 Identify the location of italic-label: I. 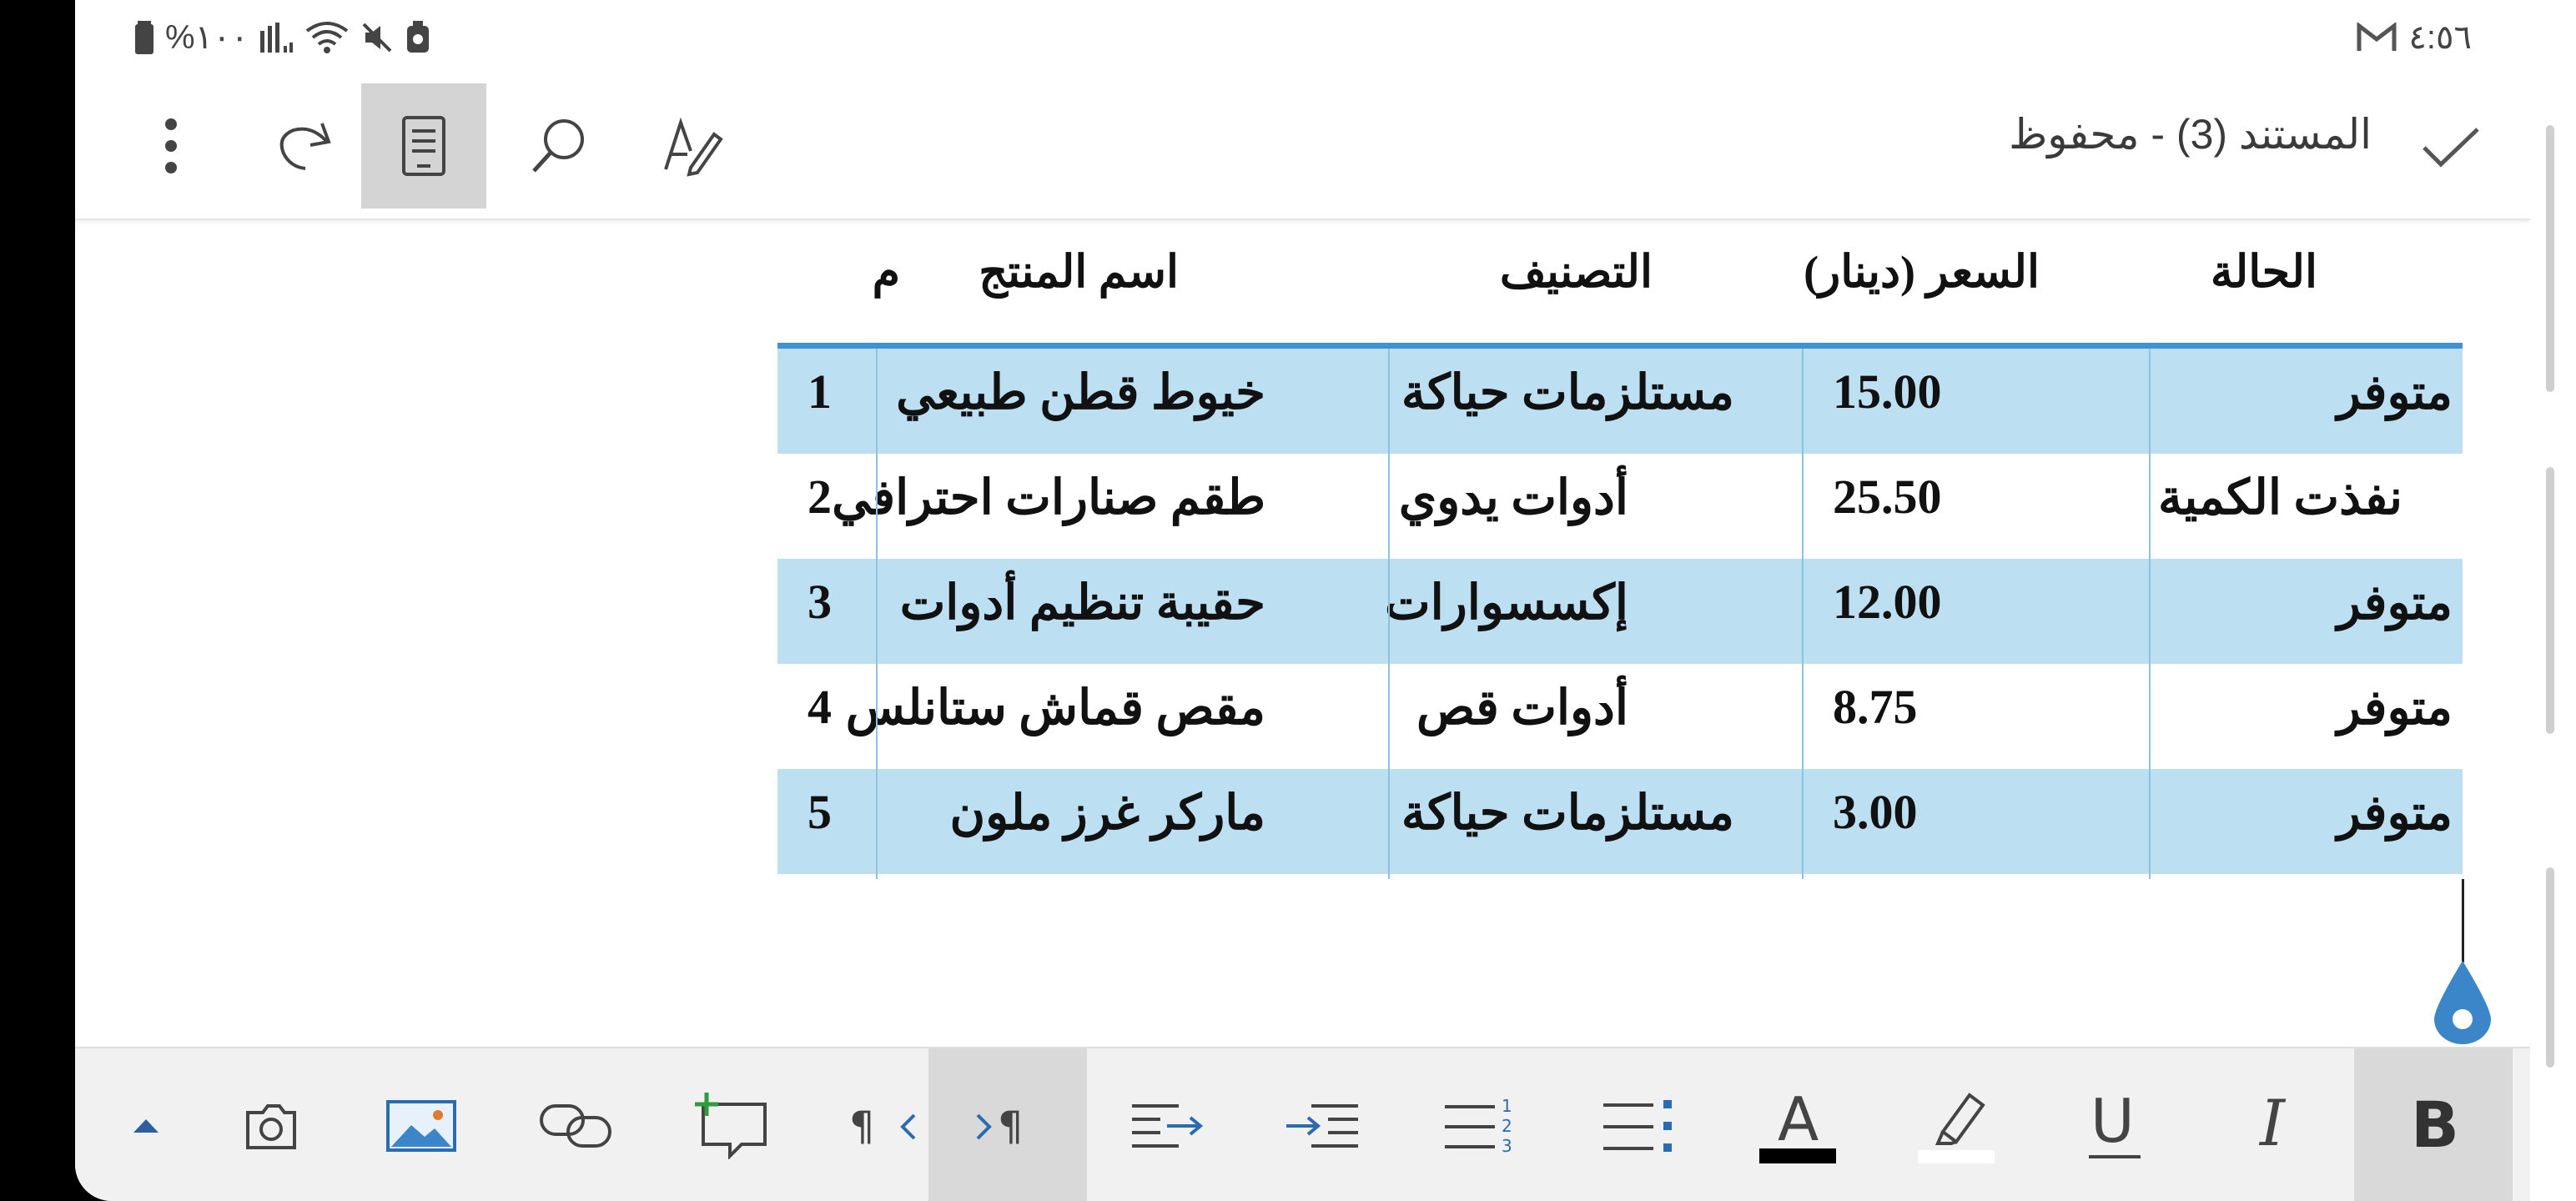
(2272, 1124).